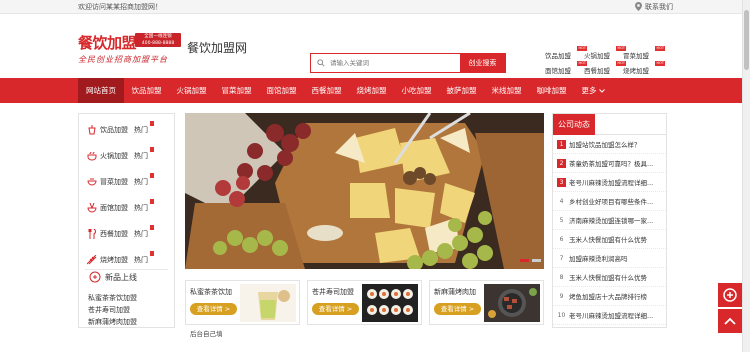 The image size is (750, 352). I want to click on news-link: 加盟麻辣烫利润高吗, so click(598, 259).